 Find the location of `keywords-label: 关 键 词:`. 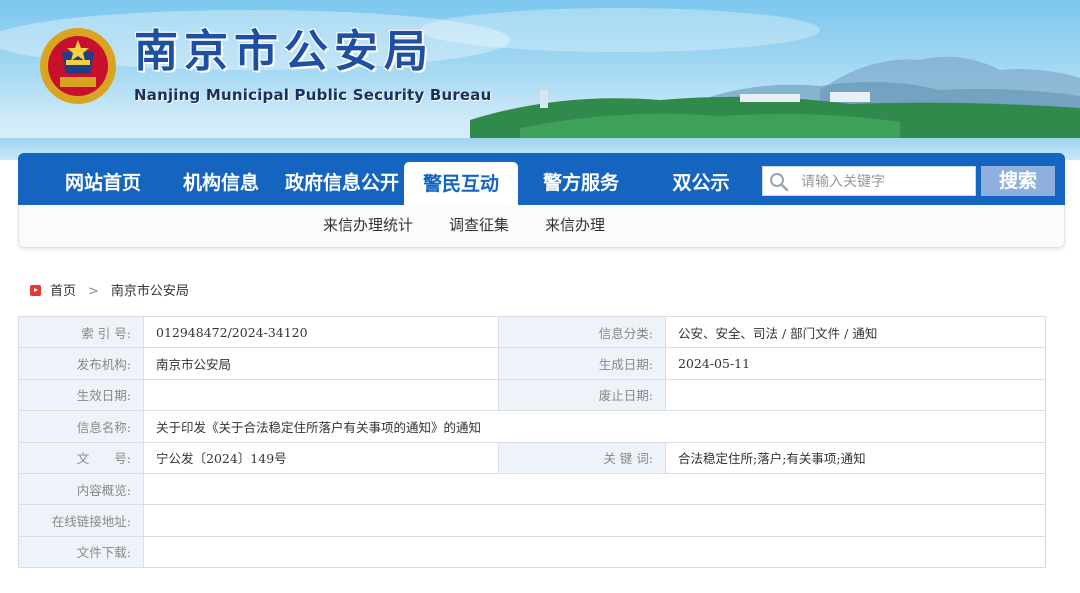

keywords-label: 关 键 词: is located at coordinates (582, 457).